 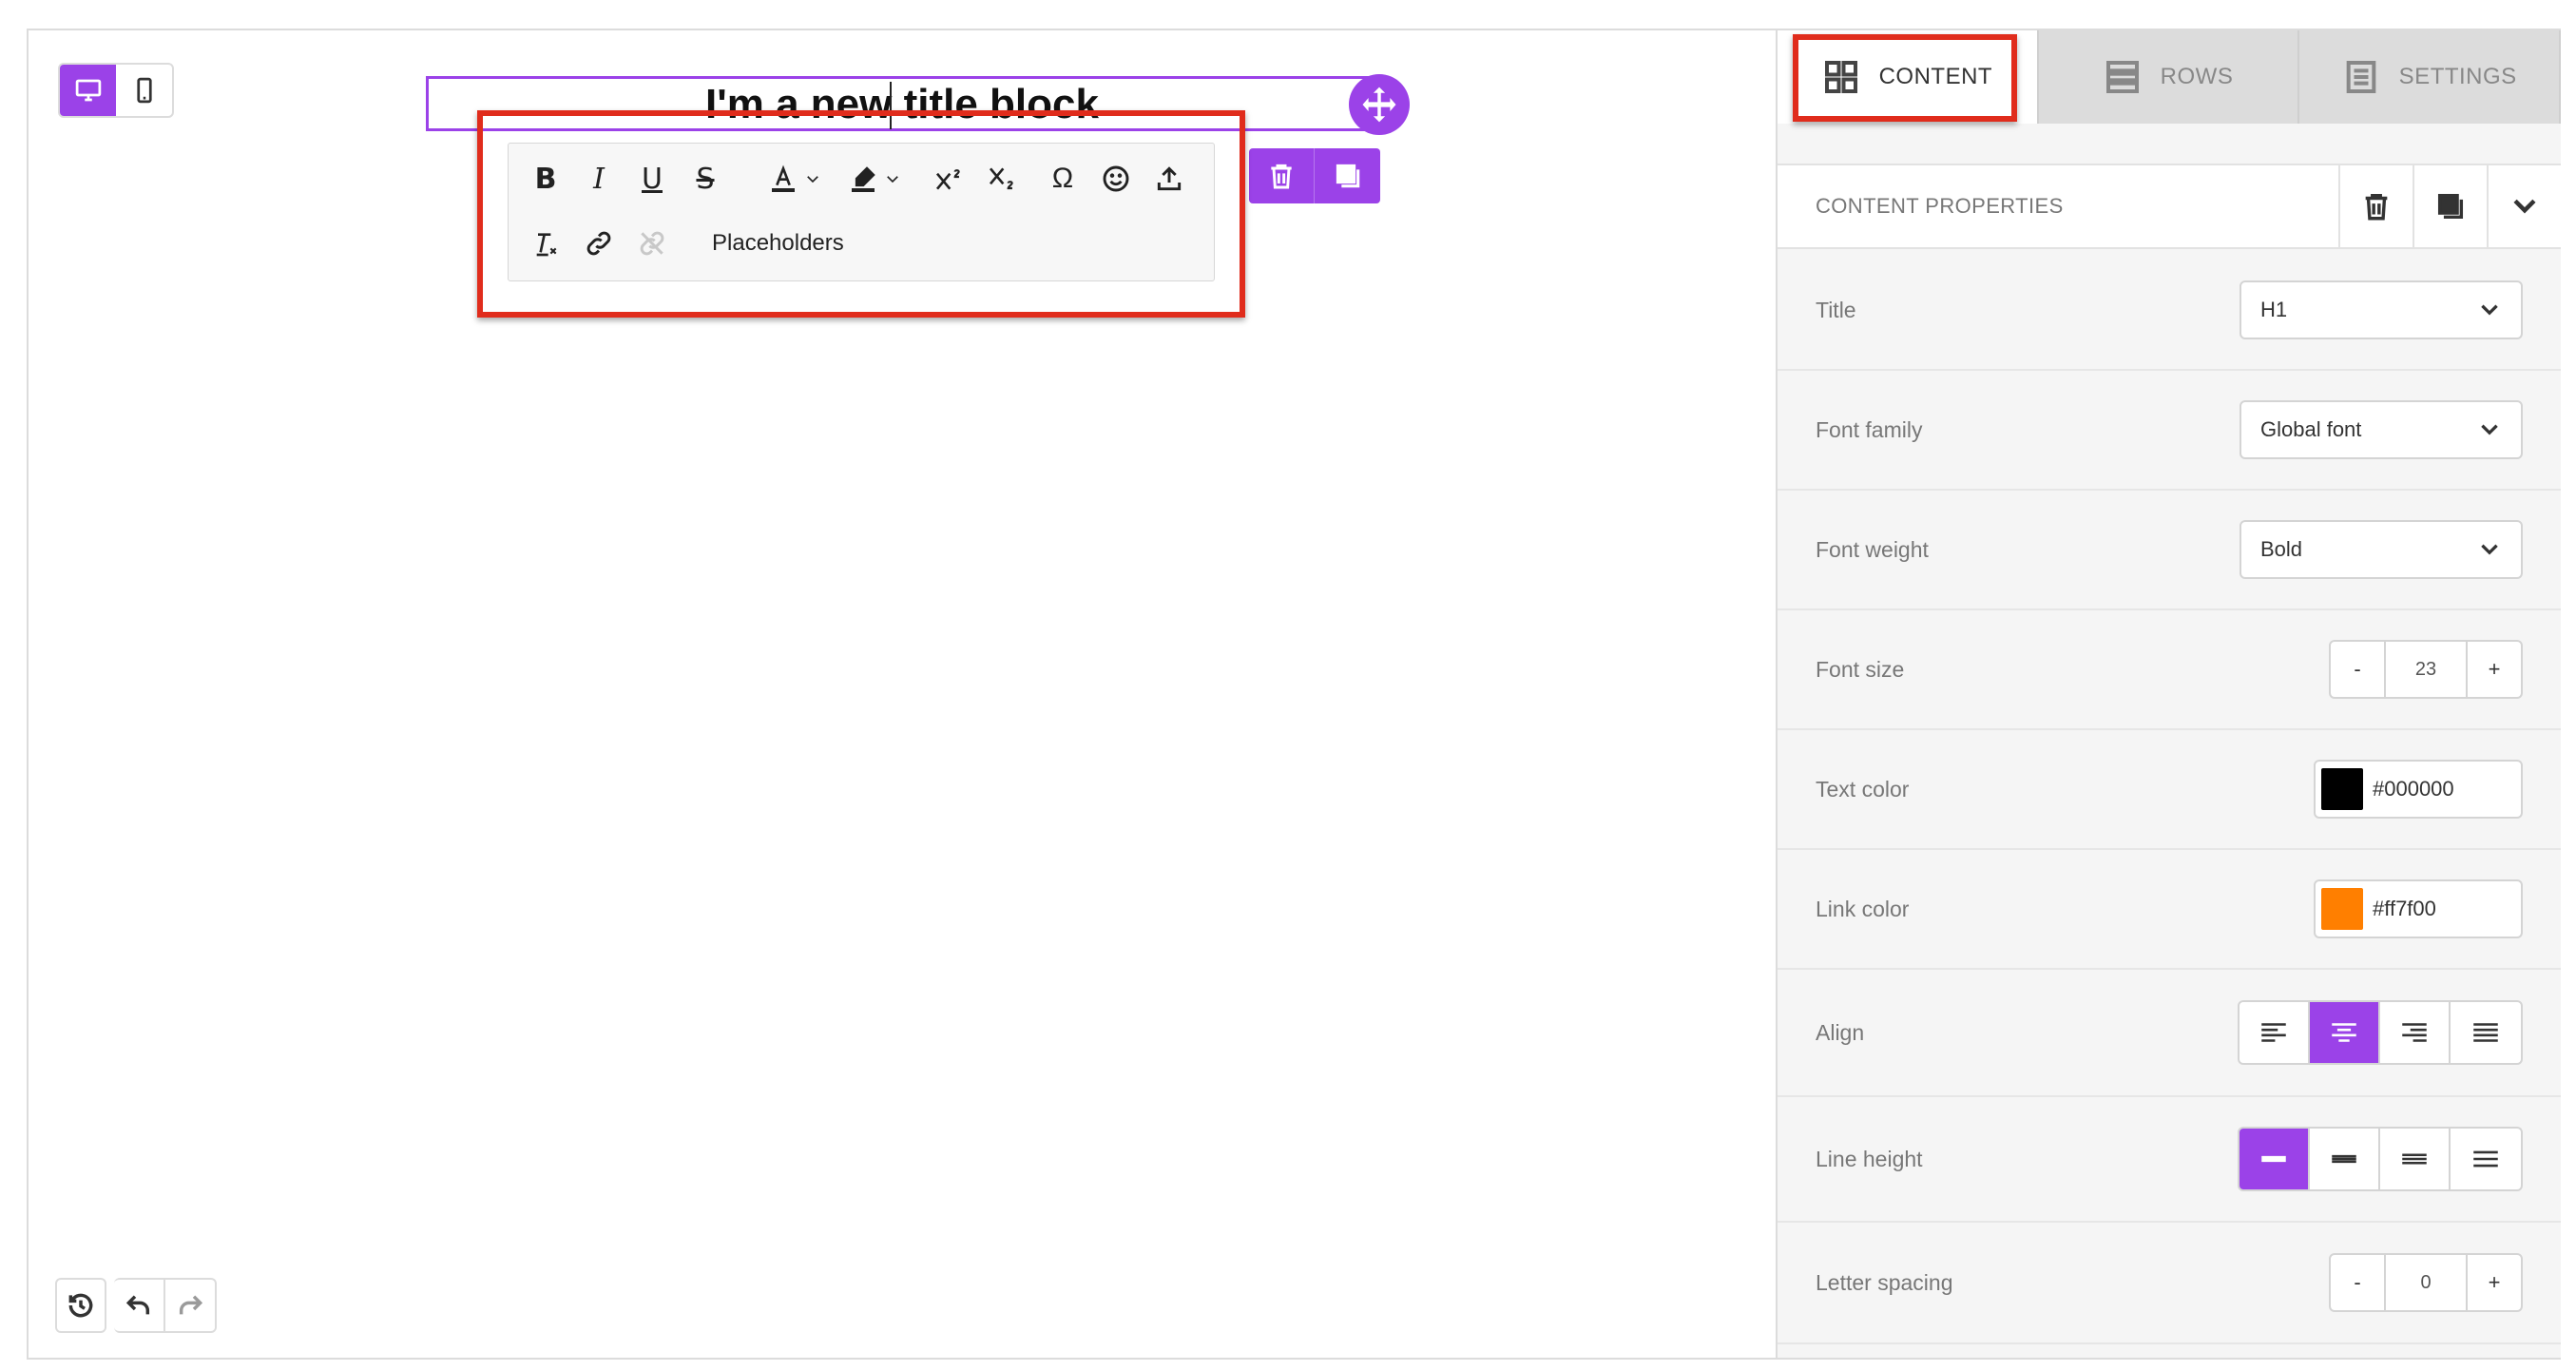 What do you see at coordinates (861, 244) in the screenshot?
I see `toolbar-row-2: Placeholders` at bounding box center [861, 244].